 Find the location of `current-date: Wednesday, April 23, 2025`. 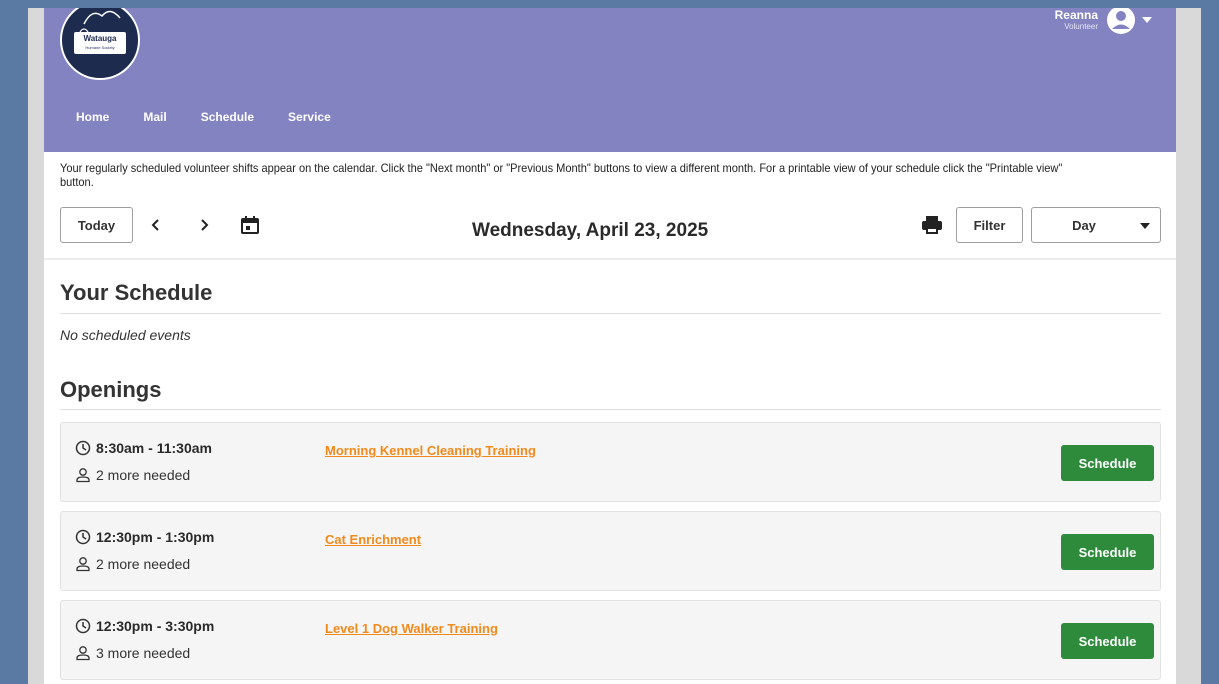

current-date: Wednesday, April 23, 2025 is located at coordinates (590, 230).